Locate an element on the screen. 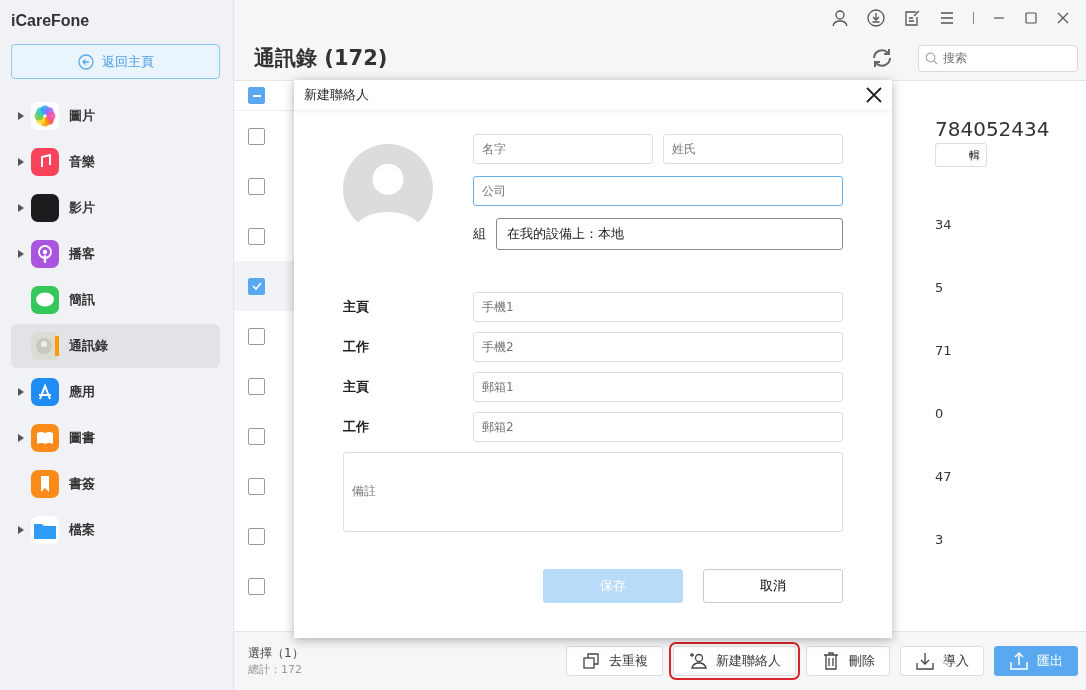 This screenshot has height=690, width=1086. total-count: 總計：172 is located at coordinates (275, 669).